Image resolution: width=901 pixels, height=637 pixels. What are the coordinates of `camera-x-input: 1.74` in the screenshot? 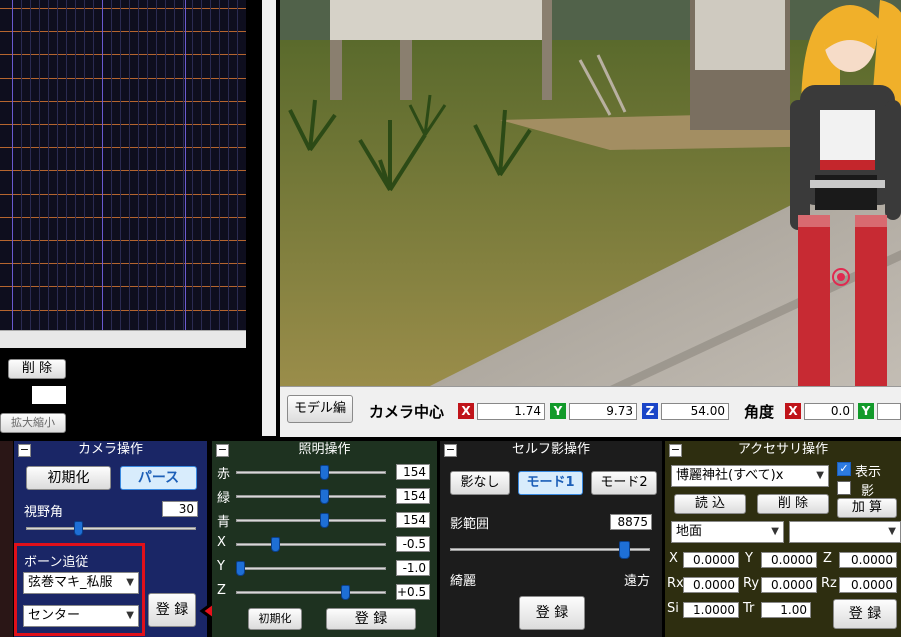 It's located at (511, 411).